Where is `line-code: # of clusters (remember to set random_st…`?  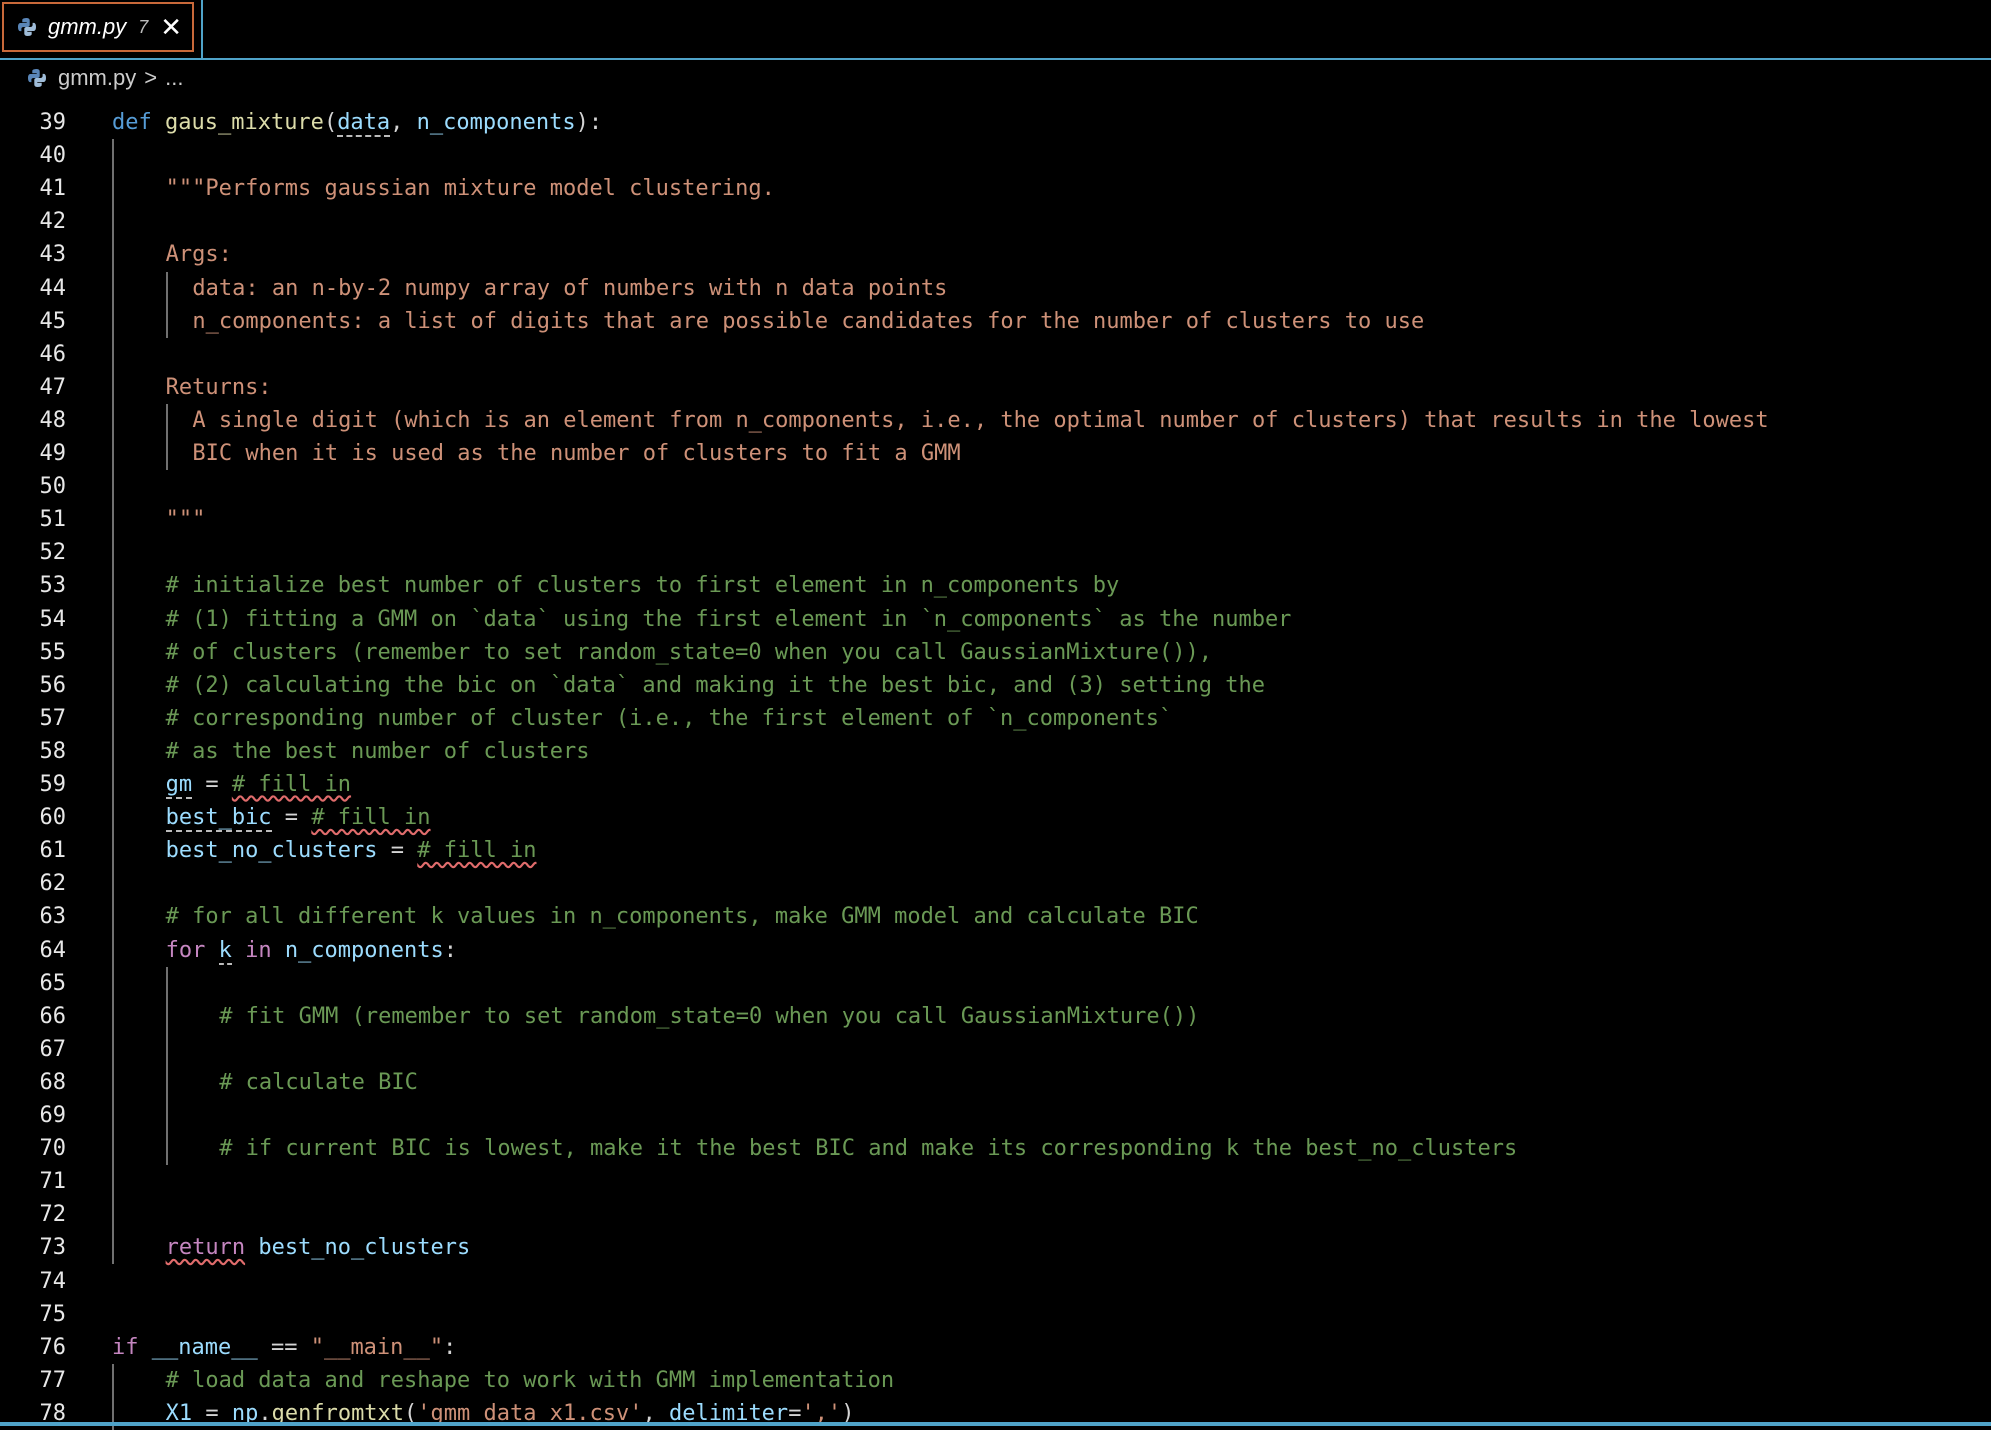
line-code: # of clusters (remember to set random_st… is located at coordinates (689, 652).